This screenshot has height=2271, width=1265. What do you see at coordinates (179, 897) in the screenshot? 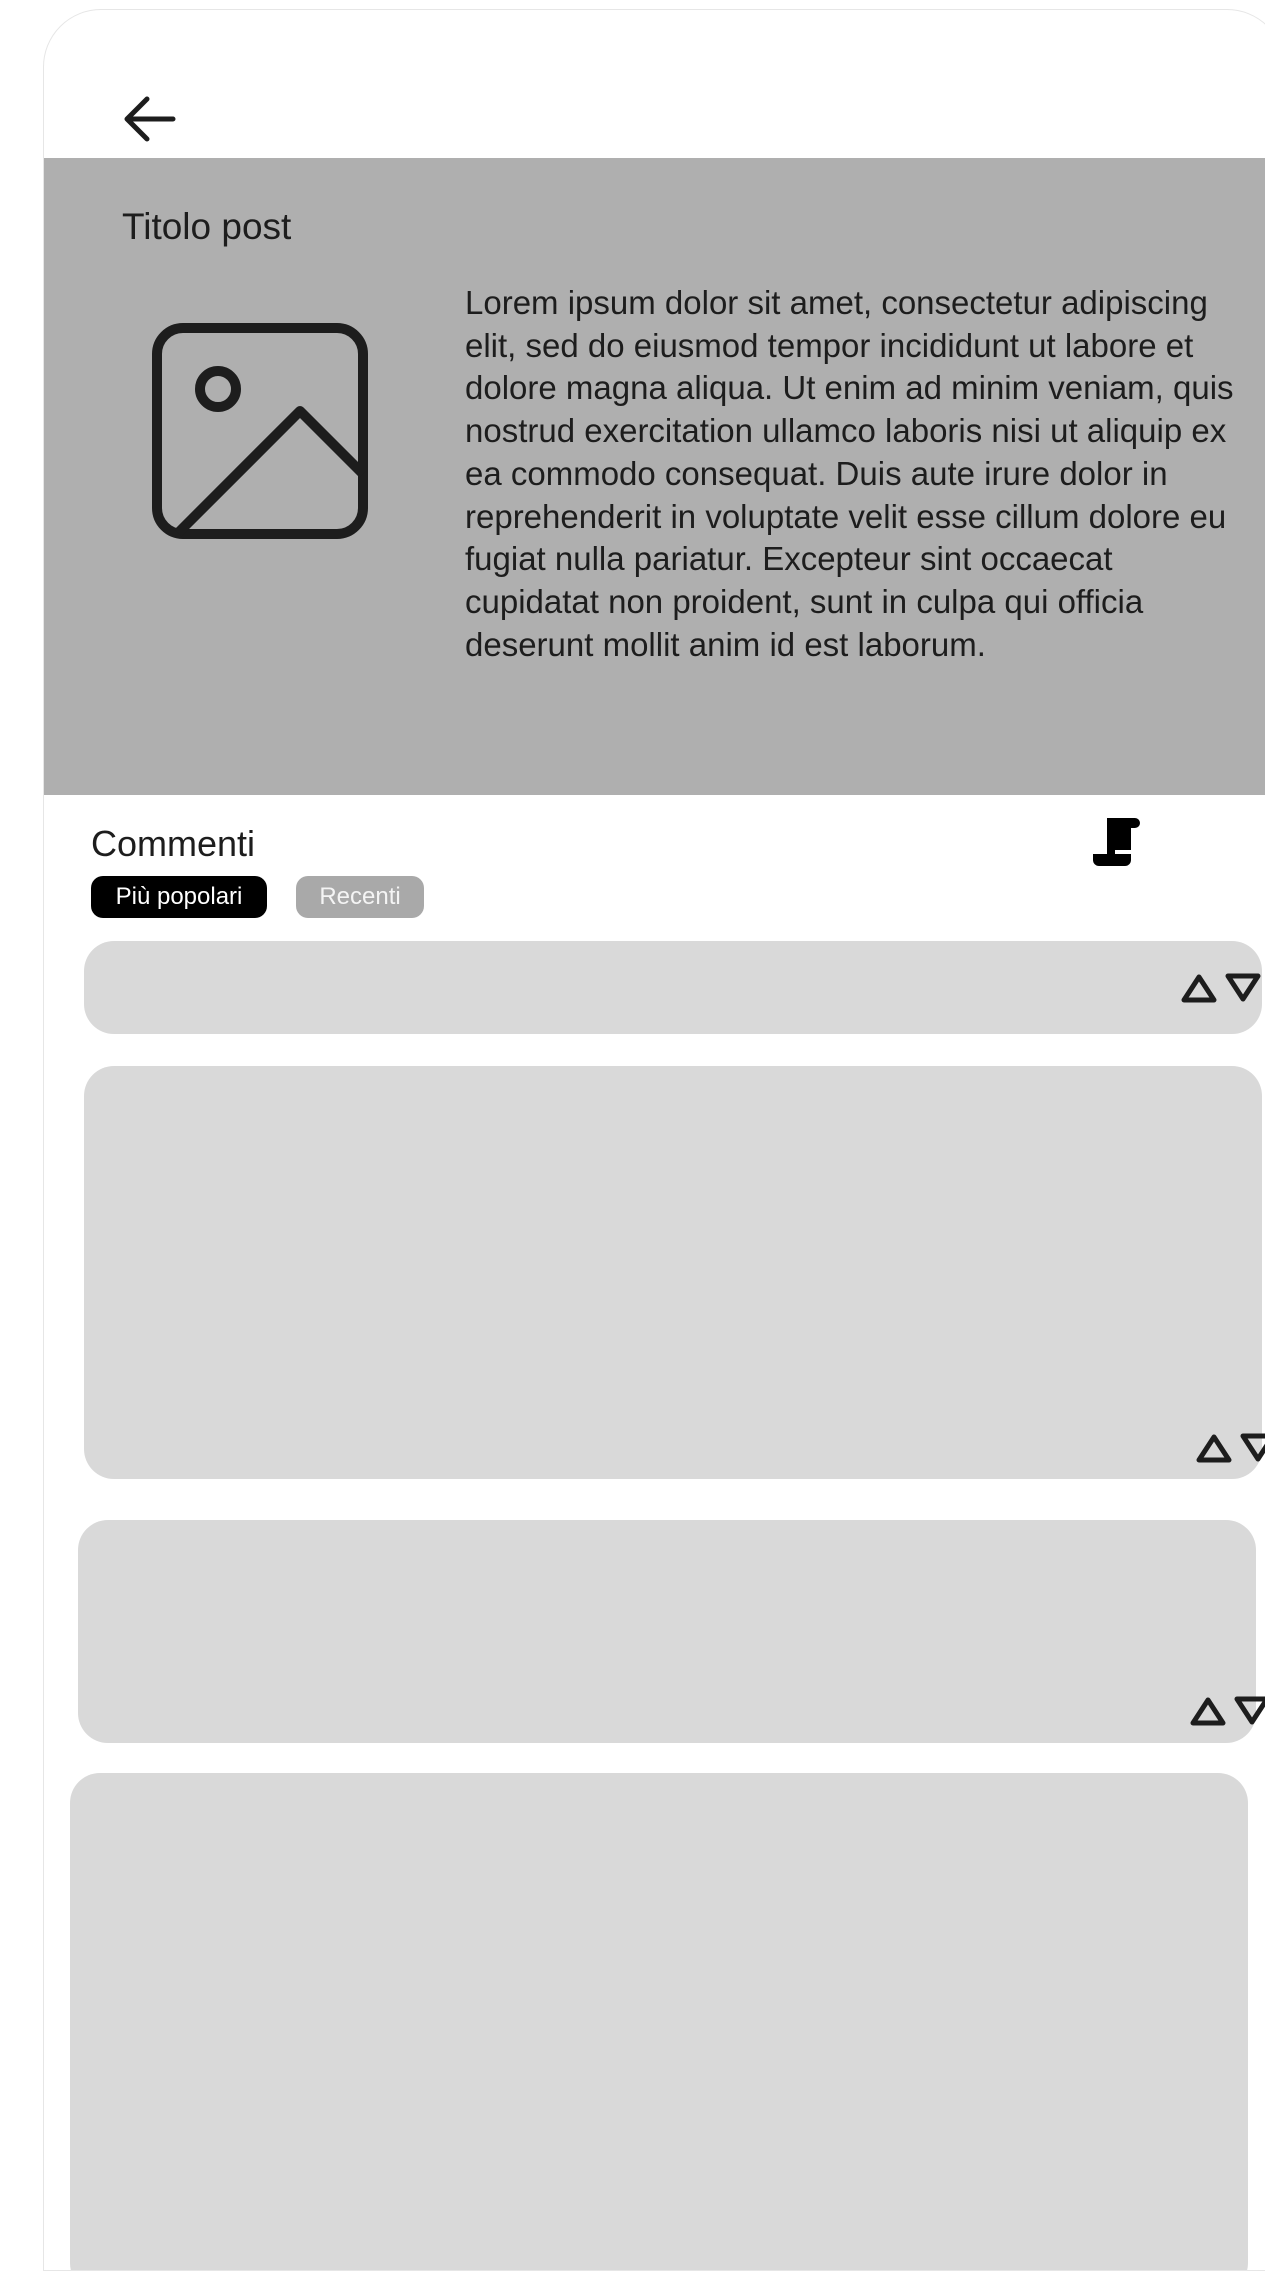
I see `filter-popular: Più popolari` at bounding box center [179, 897].